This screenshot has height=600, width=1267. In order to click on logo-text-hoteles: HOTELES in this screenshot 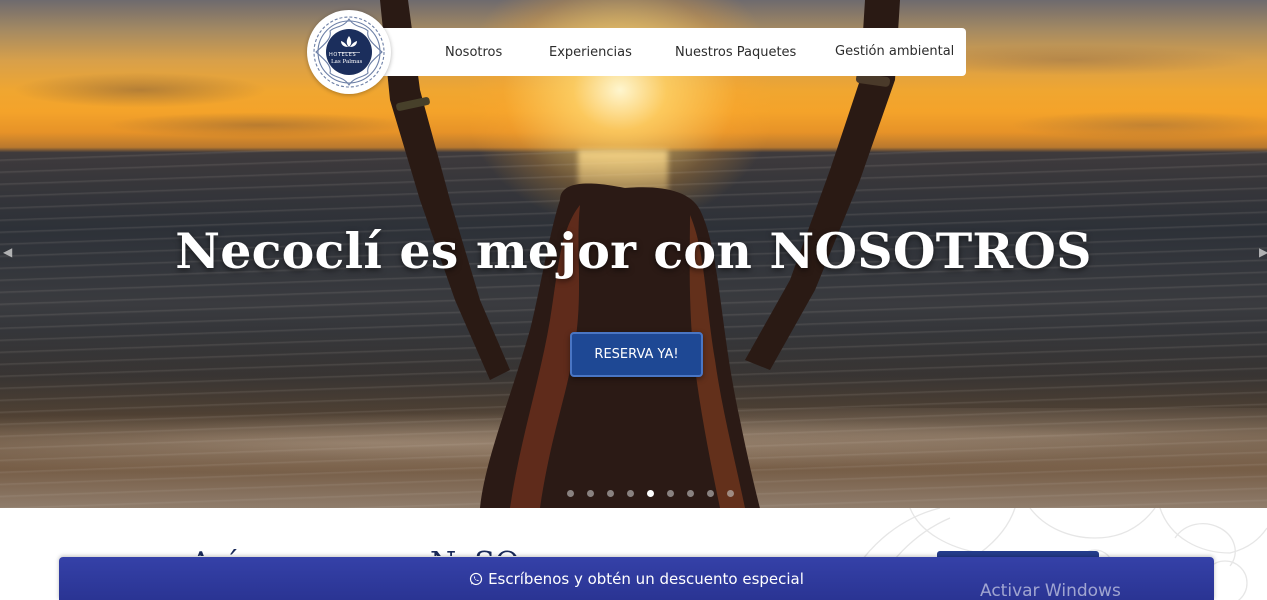, I will do `click(343, 55)`.